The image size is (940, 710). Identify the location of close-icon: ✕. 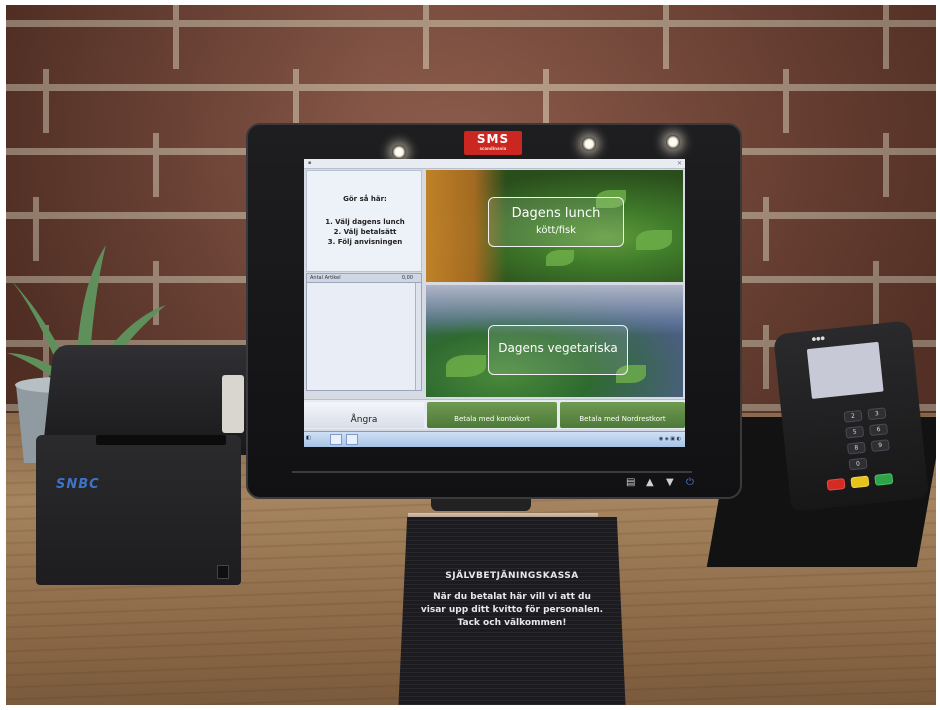
(679, 163).